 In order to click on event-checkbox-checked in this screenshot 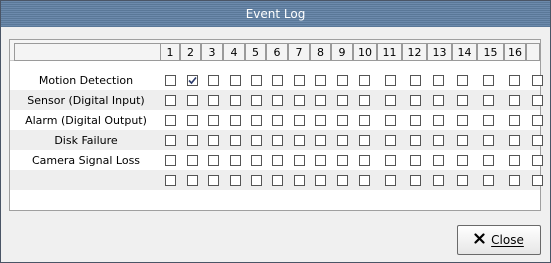, I will do `click(192, 80)`.